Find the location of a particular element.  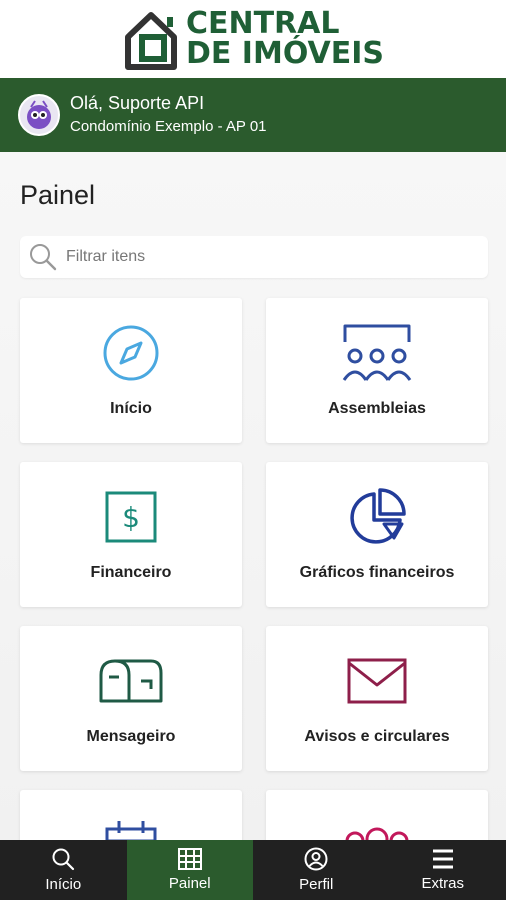

avatar is located at coordinates (39, 115).